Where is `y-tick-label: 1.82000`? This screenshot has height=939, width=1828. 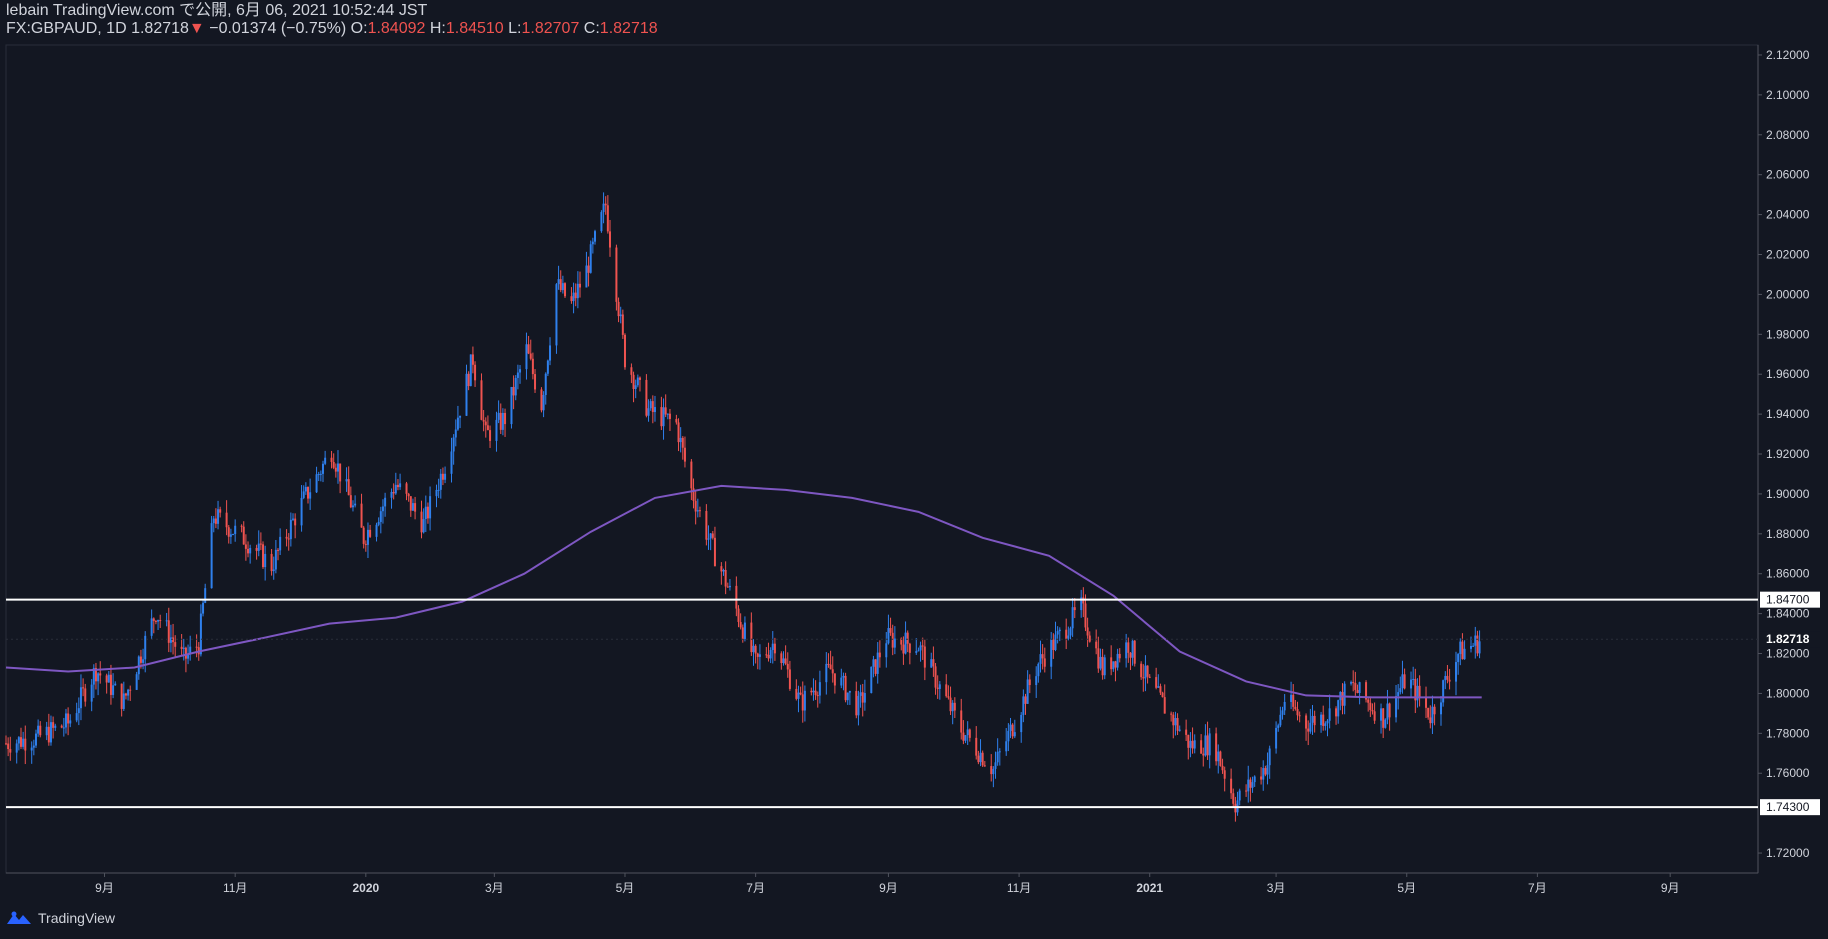 y-tick-label: 1.82000 is located at coordinates (1788, 654).